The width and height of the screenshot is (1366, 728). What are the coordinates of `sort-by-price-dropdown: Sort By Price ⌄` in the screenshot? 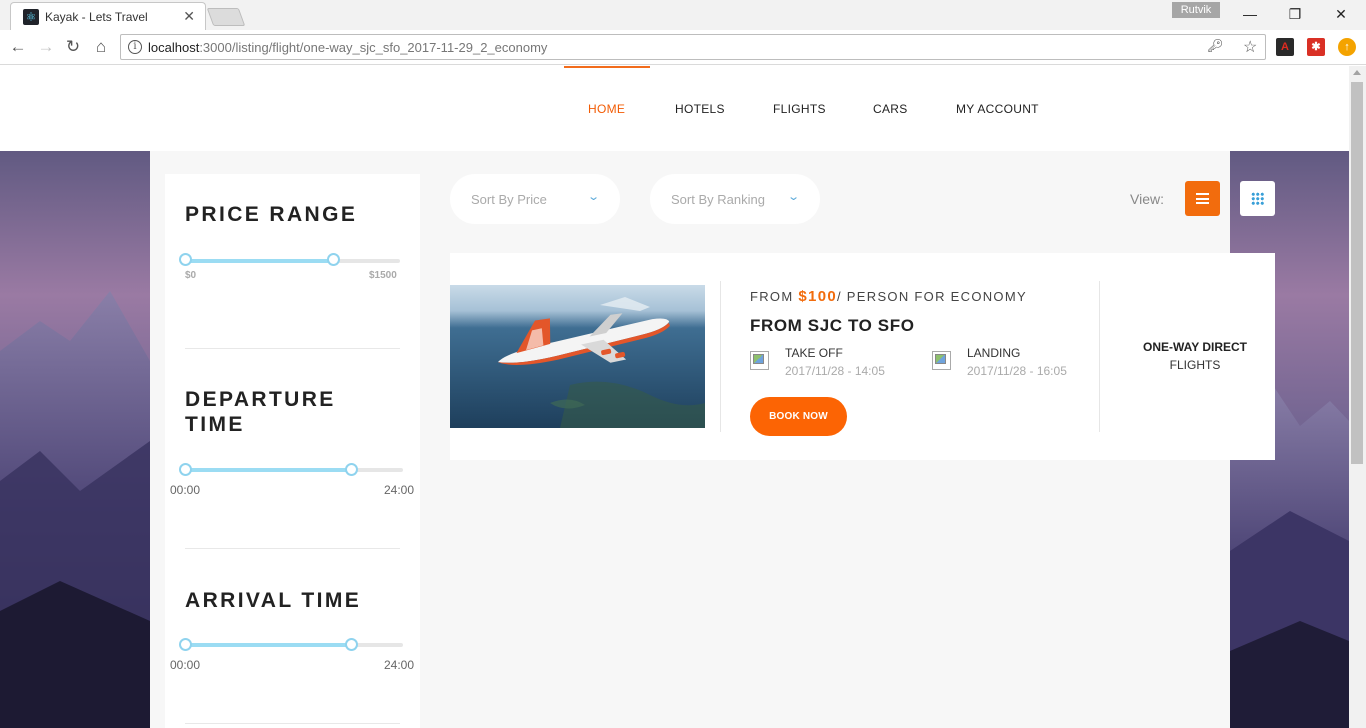 It's located at (535, 199).